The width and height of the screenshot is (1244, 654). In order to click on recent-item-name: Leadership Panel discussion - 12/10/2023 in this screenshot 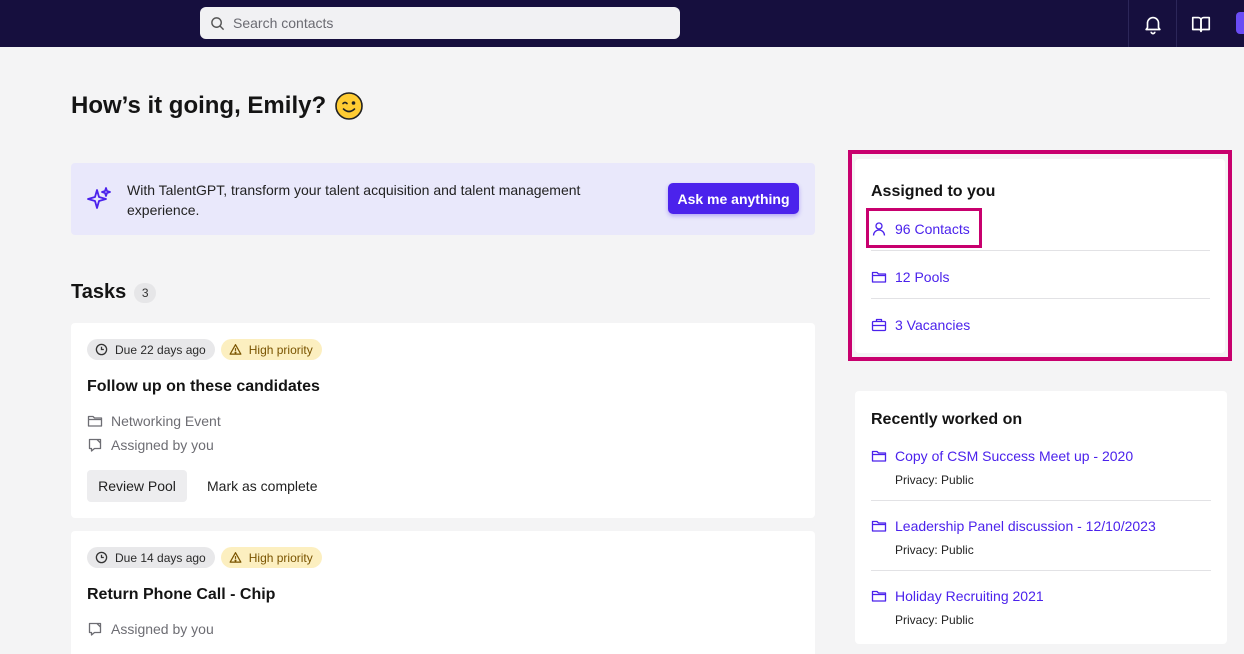, I will do `click(1025, 526)`.